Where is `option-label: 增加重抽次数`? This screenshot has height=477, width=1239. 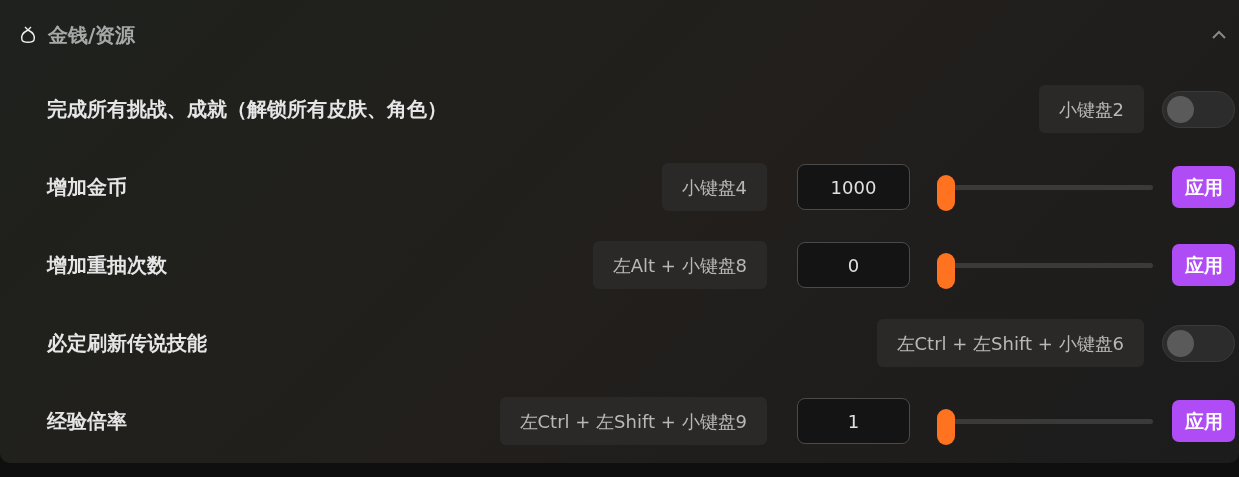 option-label: 增加重抽次数 is located at coordinates (107, 265).